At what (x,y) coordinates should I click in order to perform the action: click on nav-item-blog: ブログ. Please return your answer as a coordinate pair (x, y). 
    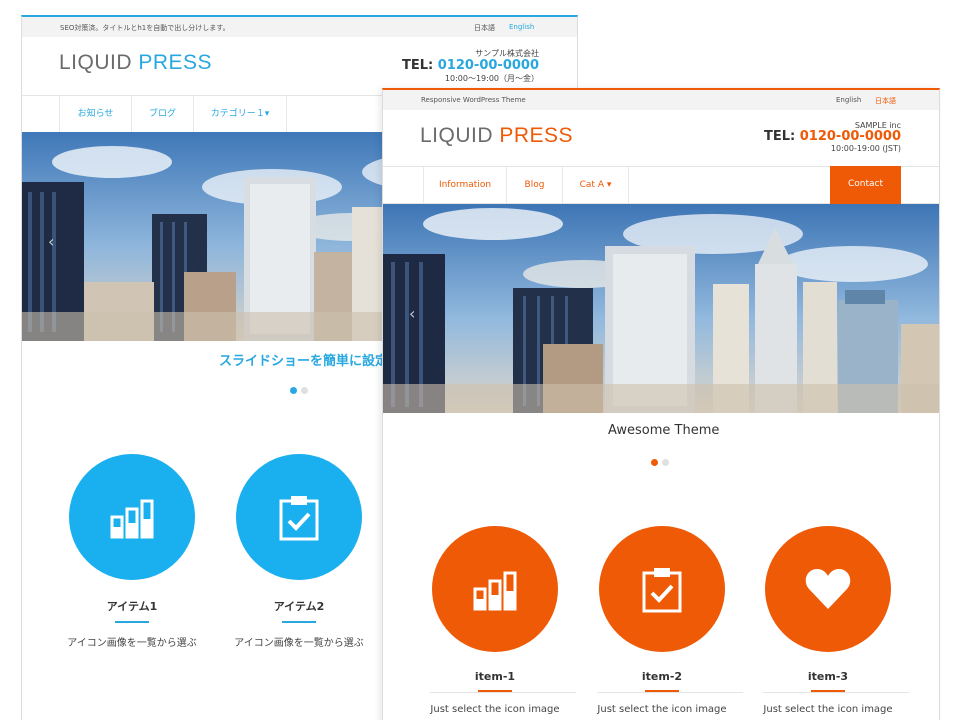
    Looking at the image, I should click on (163, 114).